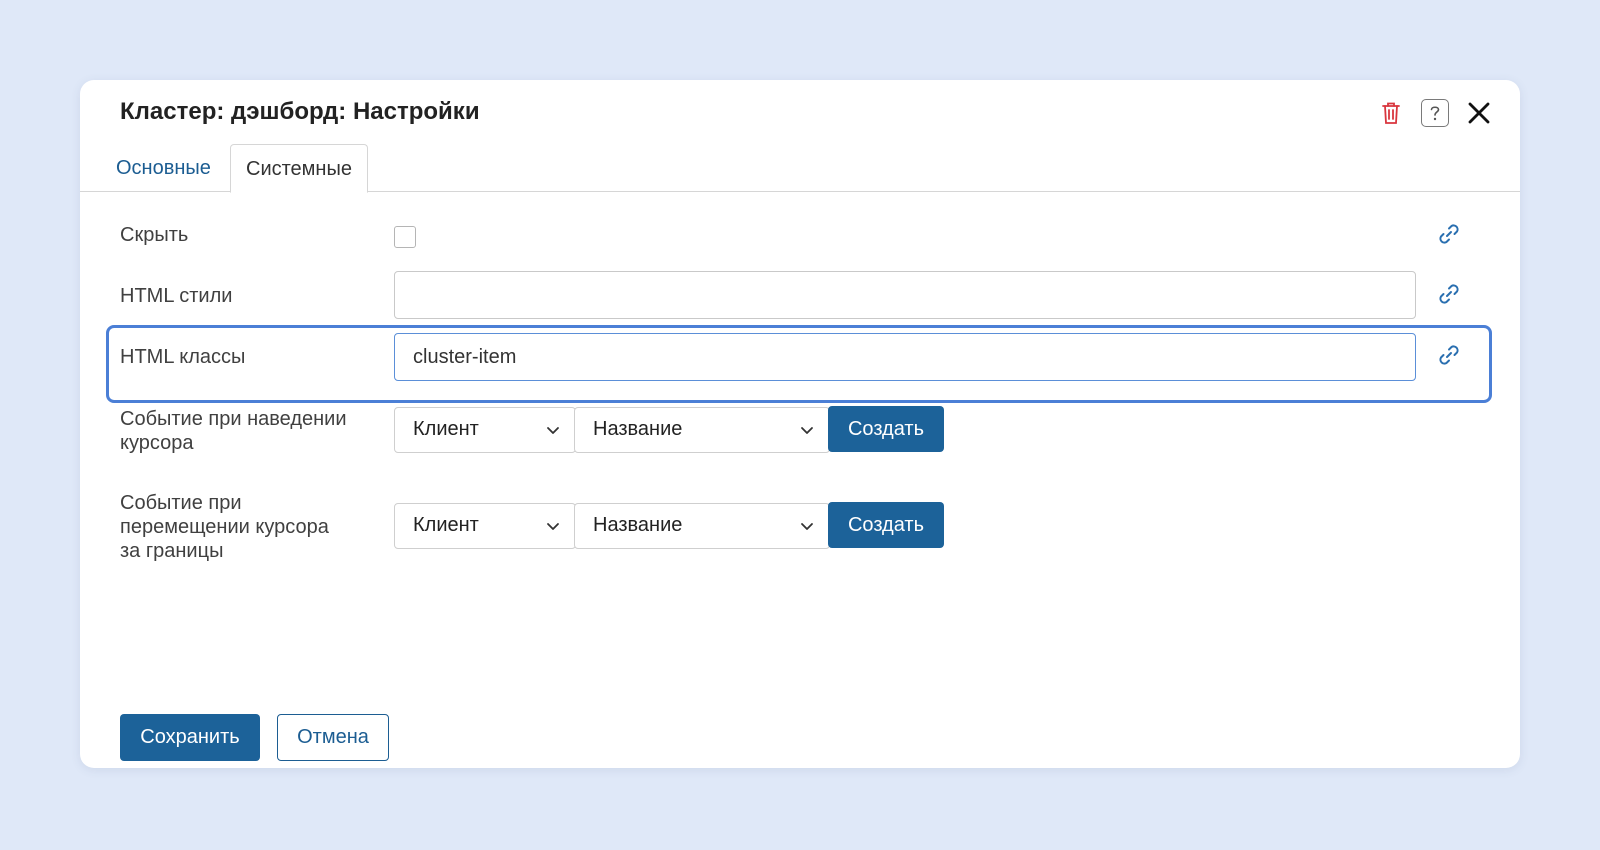 Image resolution: width=1600 pixels, height=850 pixels. I want to click on html-classes-label: HTML классы, so click(183, 357).